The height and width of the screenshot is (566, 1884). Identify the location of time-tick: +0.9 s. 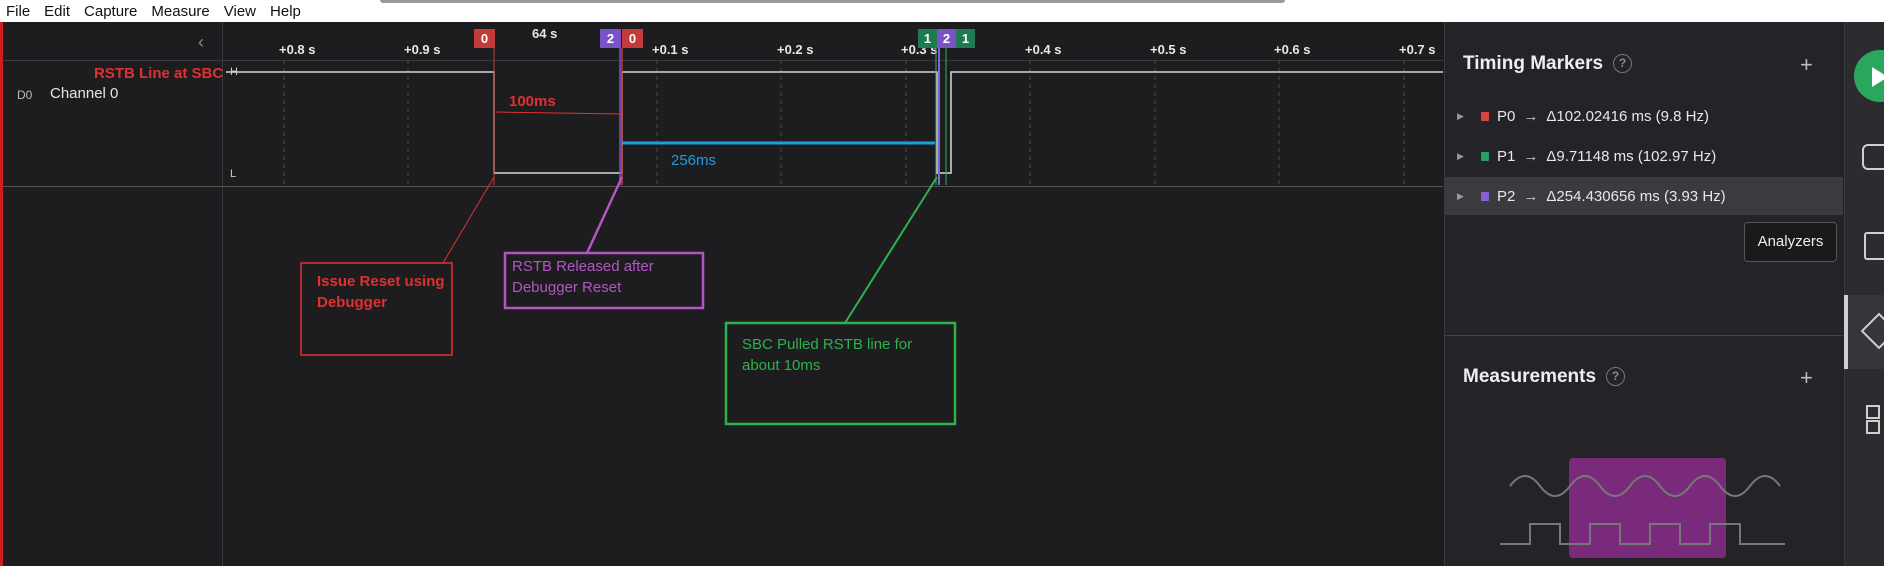
(422, 49).